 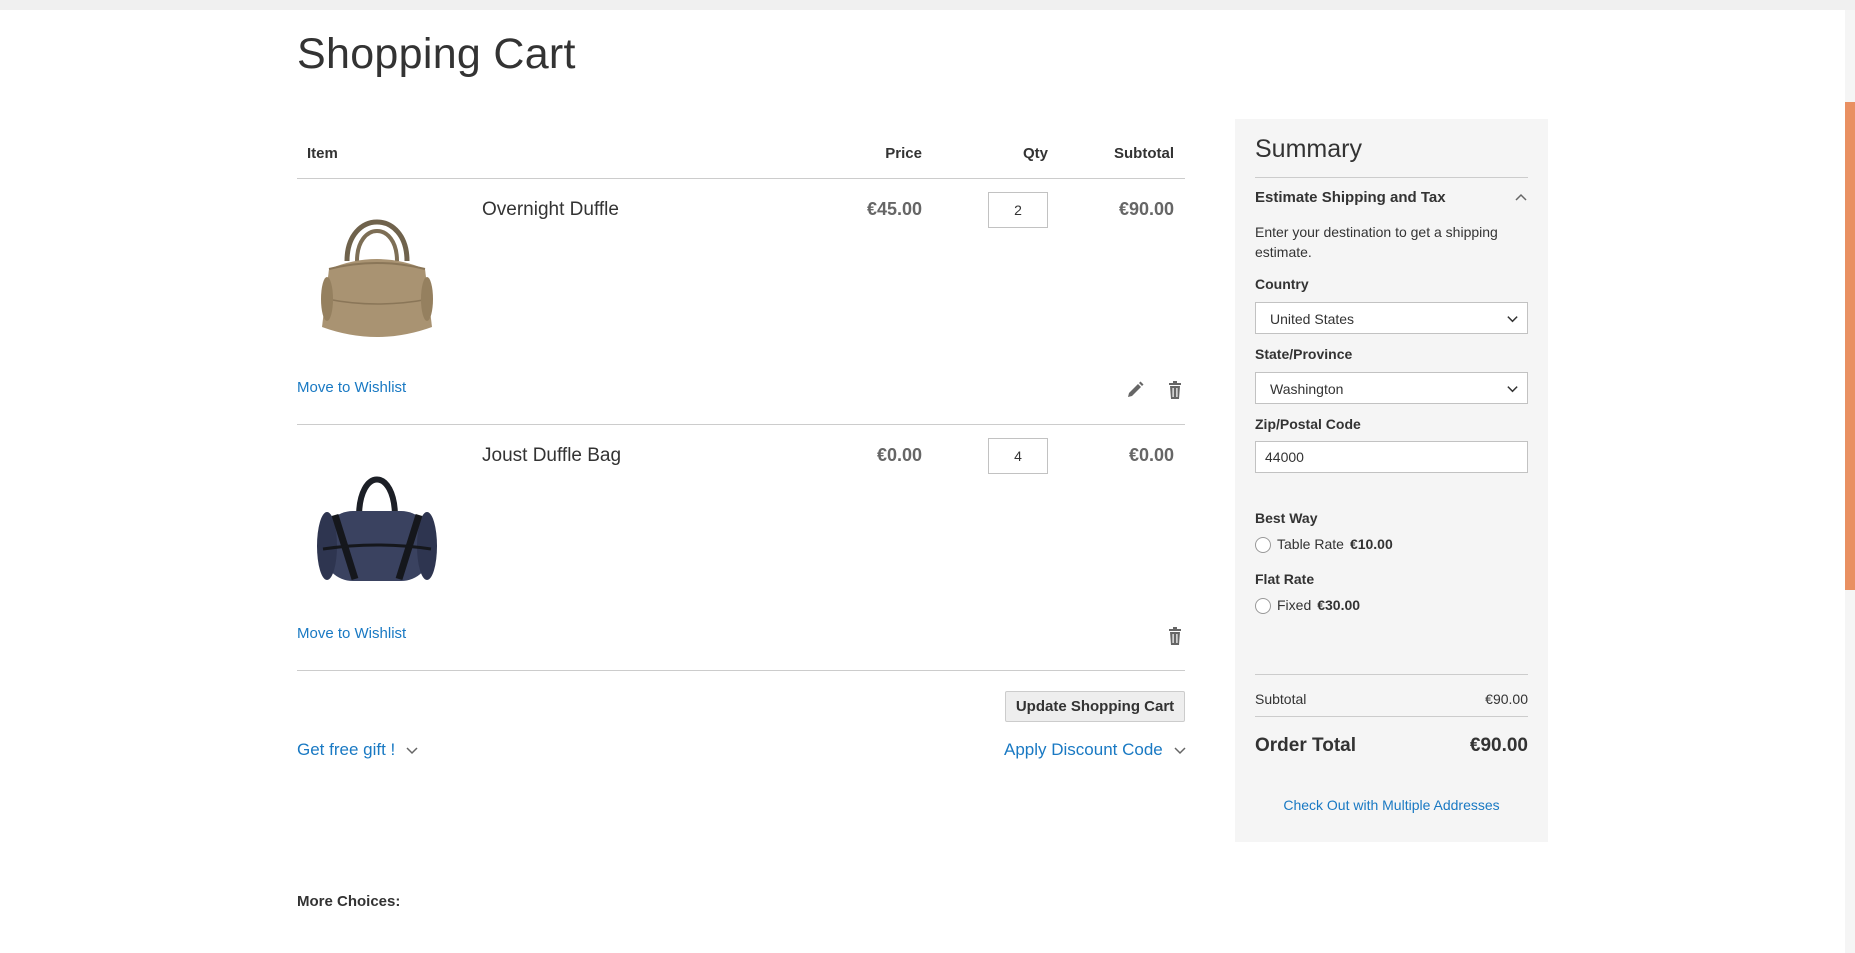 I want to click on subtotal-value: €90.00, so click(x=1506, y=699).